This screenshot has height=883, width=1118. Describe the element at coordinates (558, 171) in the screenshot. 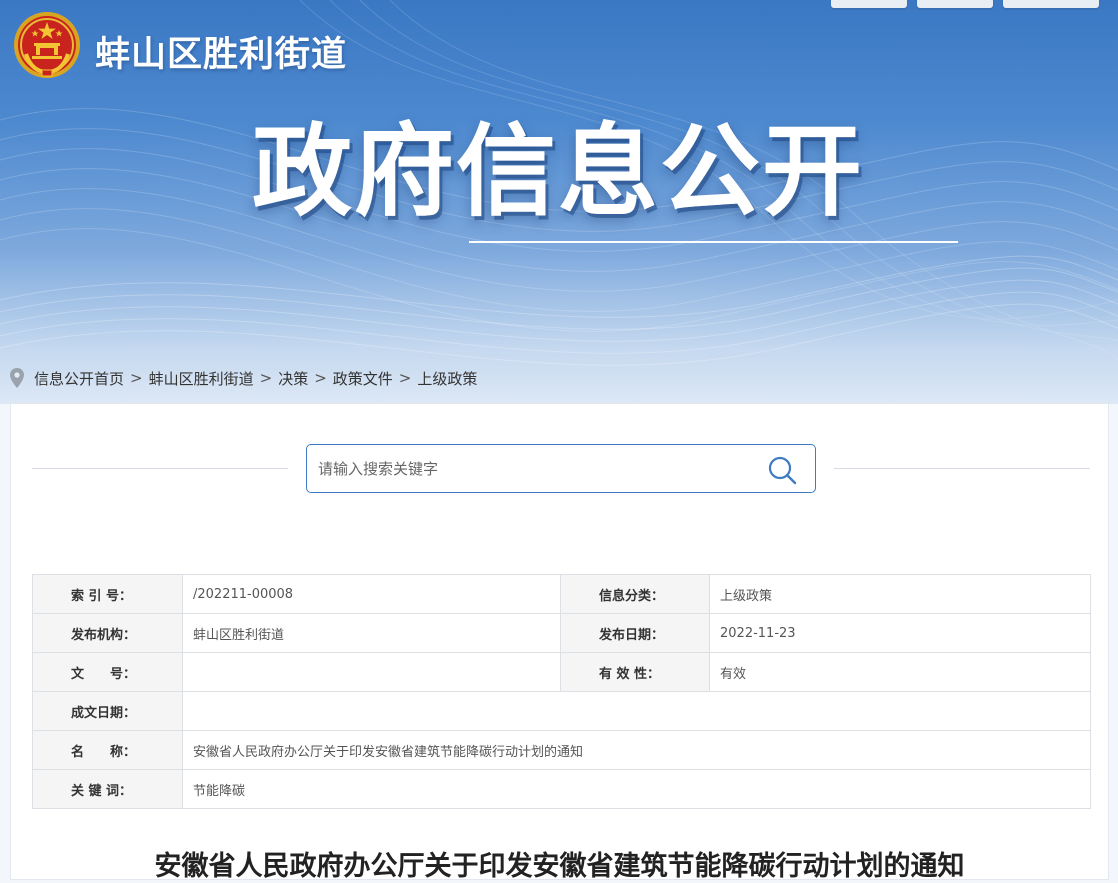

I see `banner-title: 政府信息公开` at that location.